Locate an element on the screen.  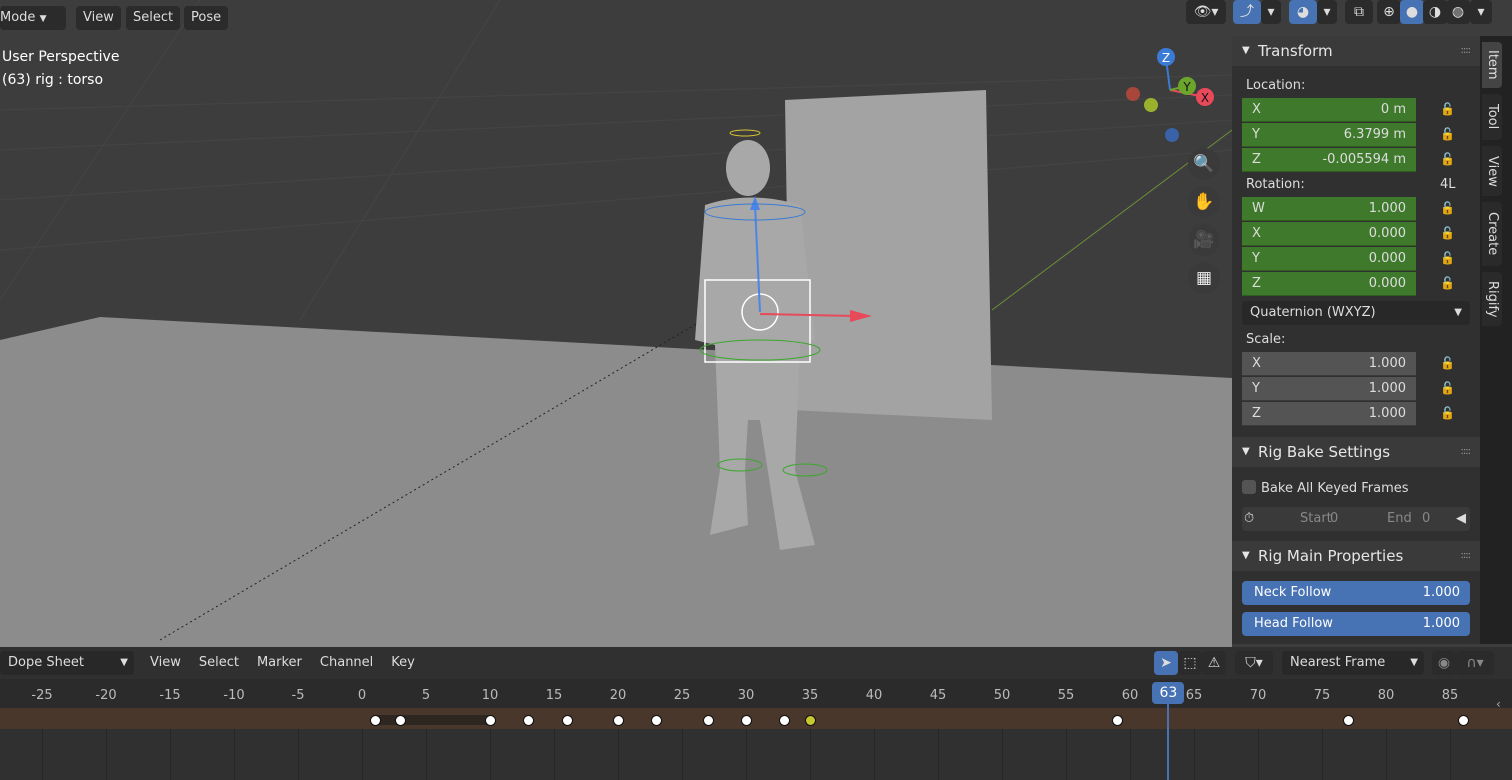
tab-view: View is located at coordinates (1492, 171).